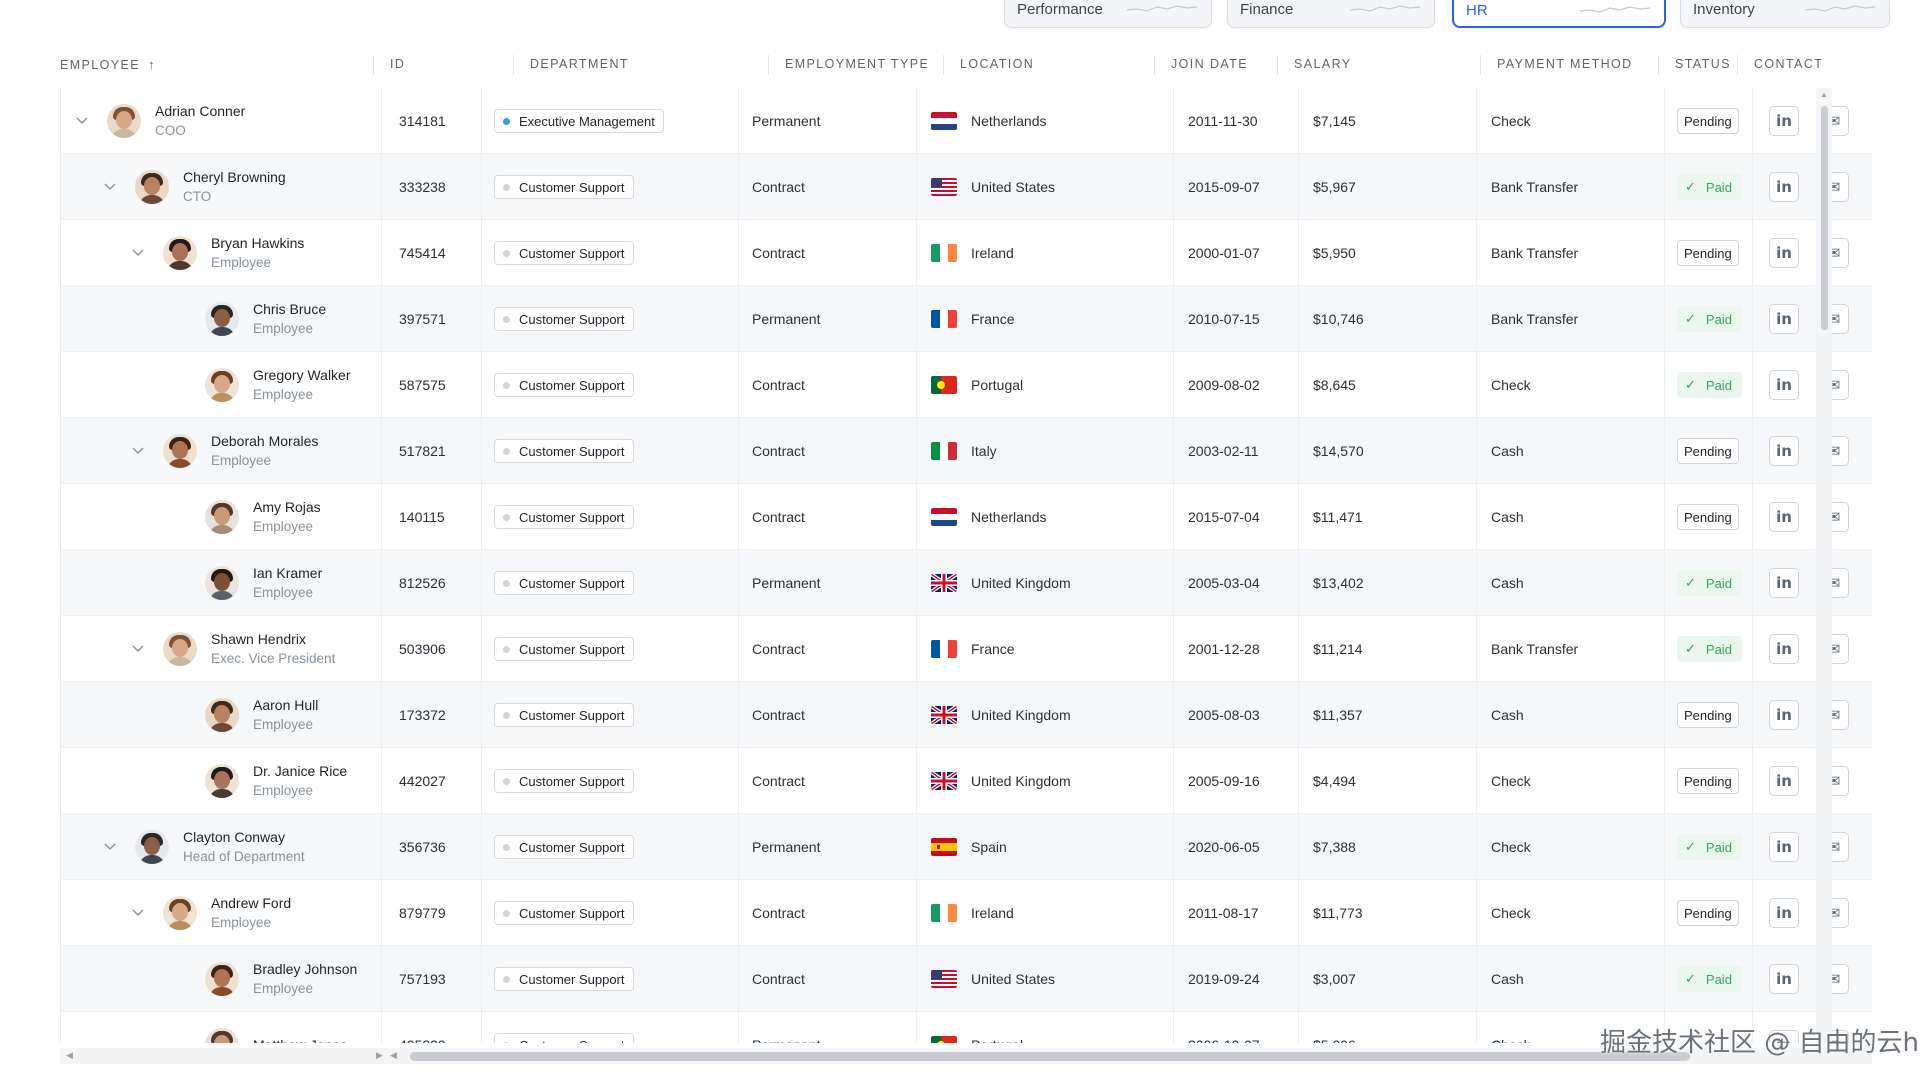 The image size is (1926, 1075). Describe the element at coordinates (1049, 64) in the screenshot. I see `column-header-location: Location` at that location.